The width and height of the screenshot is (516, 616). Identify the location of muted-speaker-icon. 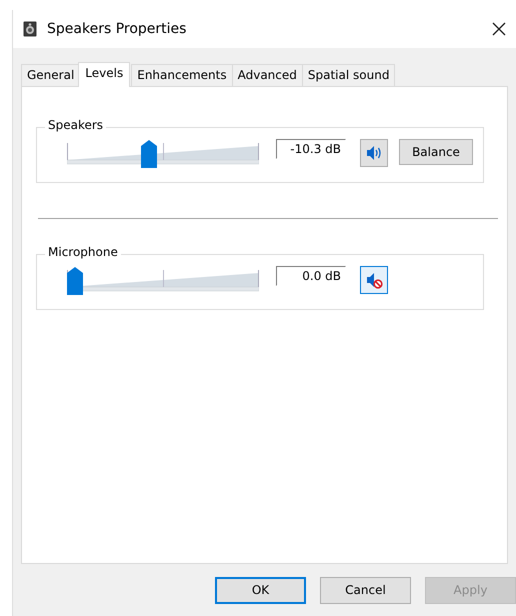
(374, 280).